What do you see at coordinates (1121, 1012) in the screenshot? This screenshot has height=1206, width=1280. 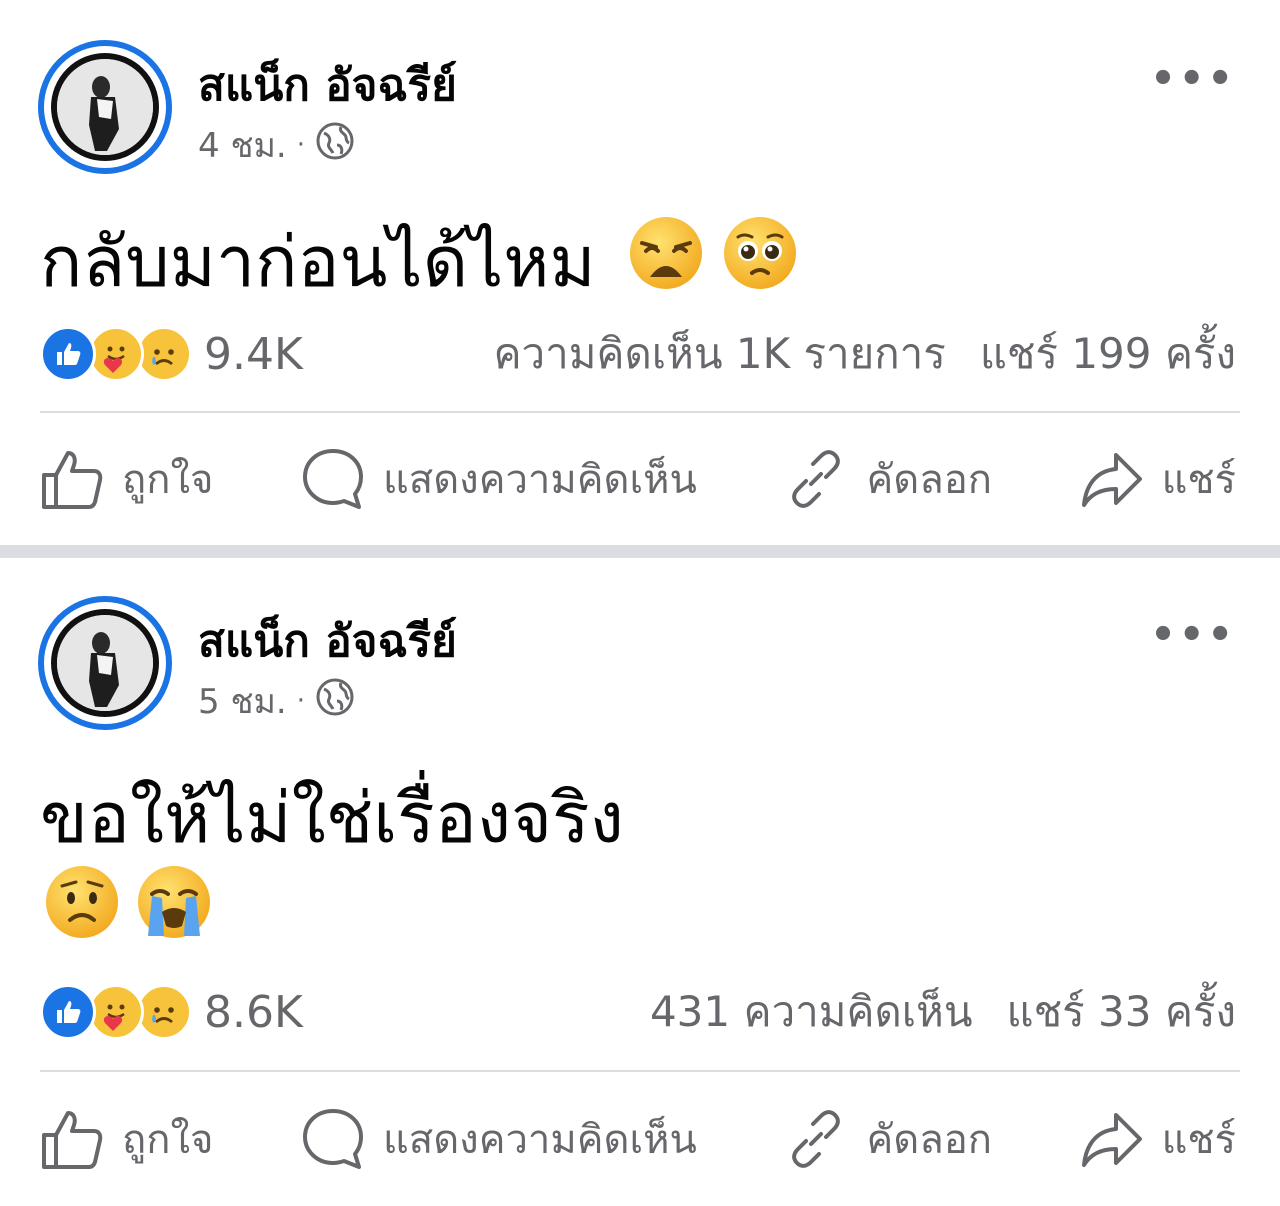 I see `share-count: แชร์ 33 ครั้ง` at bounding box center [1121, 1012].